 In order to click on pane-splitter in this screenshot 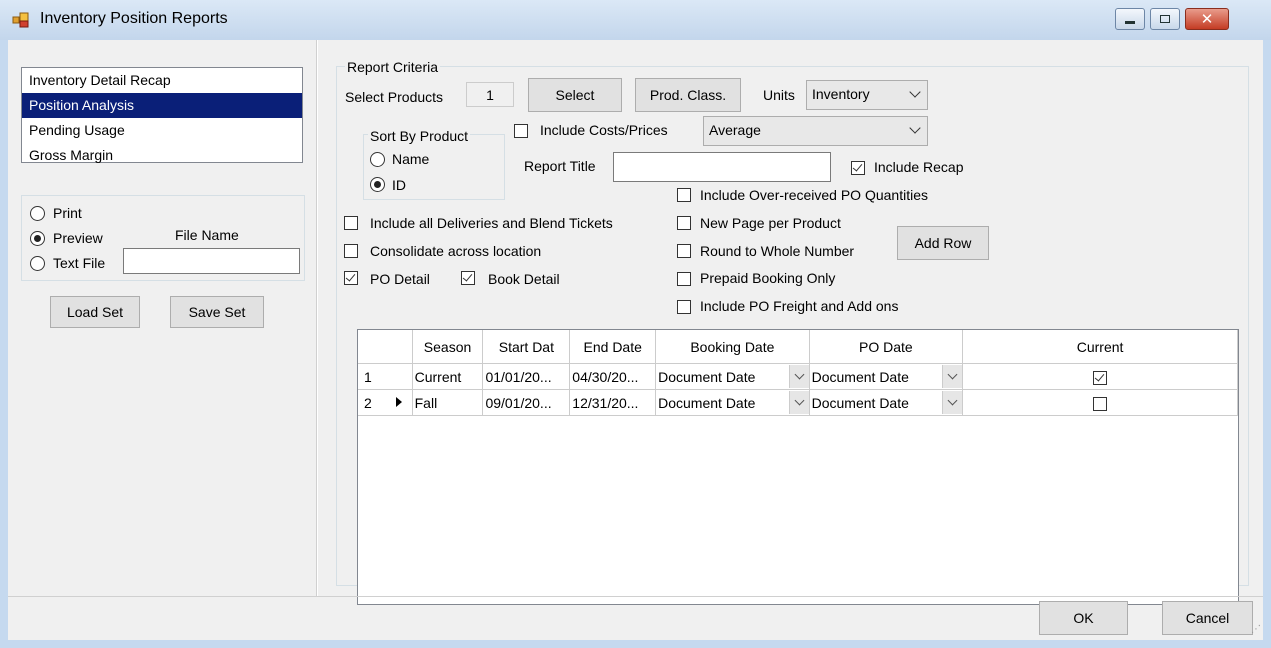, I will do `click(317, 318)`.